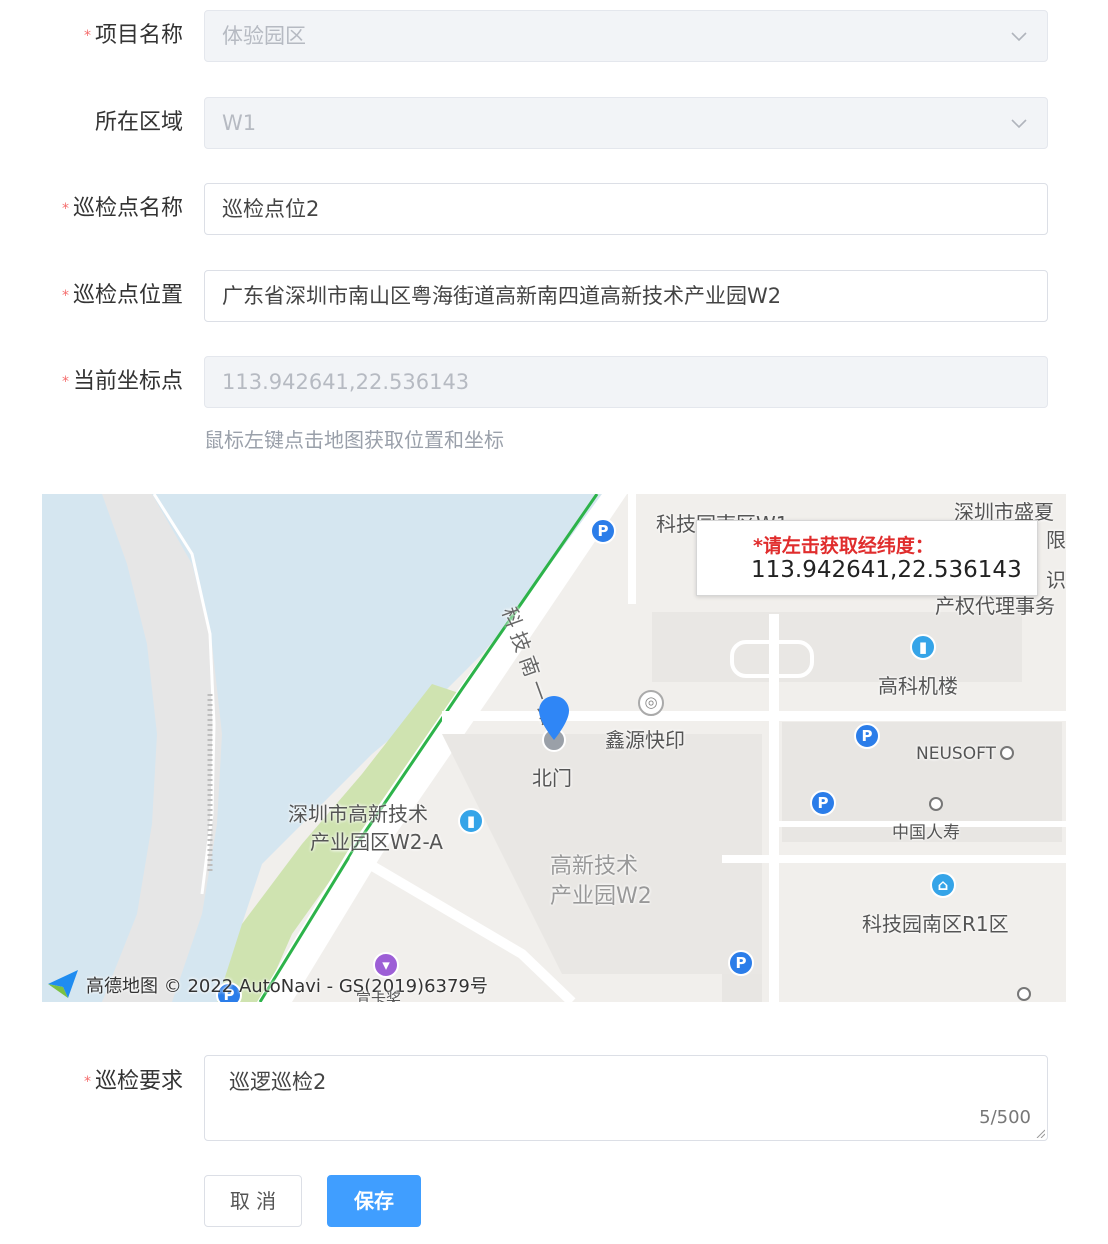 The width and height of the screenshot is (1108, 1244). I want to click on requirement-label: * 巡检要求, so click(133, 1081).